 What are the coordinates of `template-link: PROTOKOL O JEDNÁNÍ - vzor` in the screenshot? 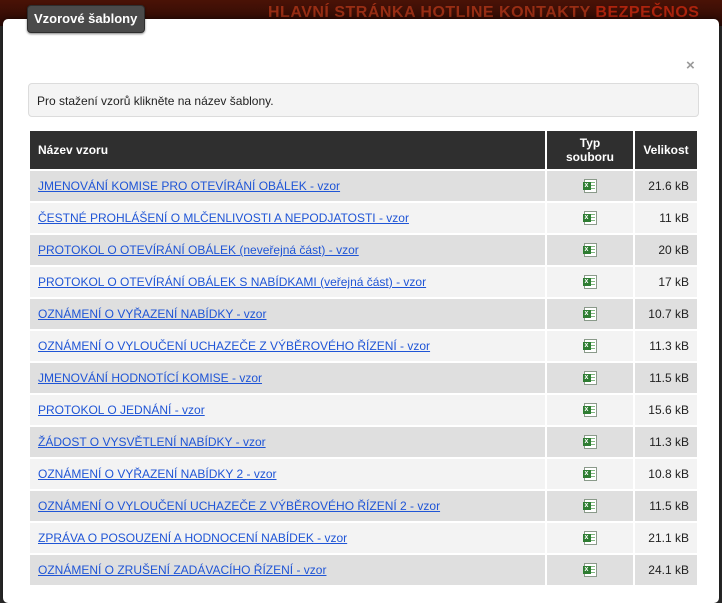 It's located at (121, 410).